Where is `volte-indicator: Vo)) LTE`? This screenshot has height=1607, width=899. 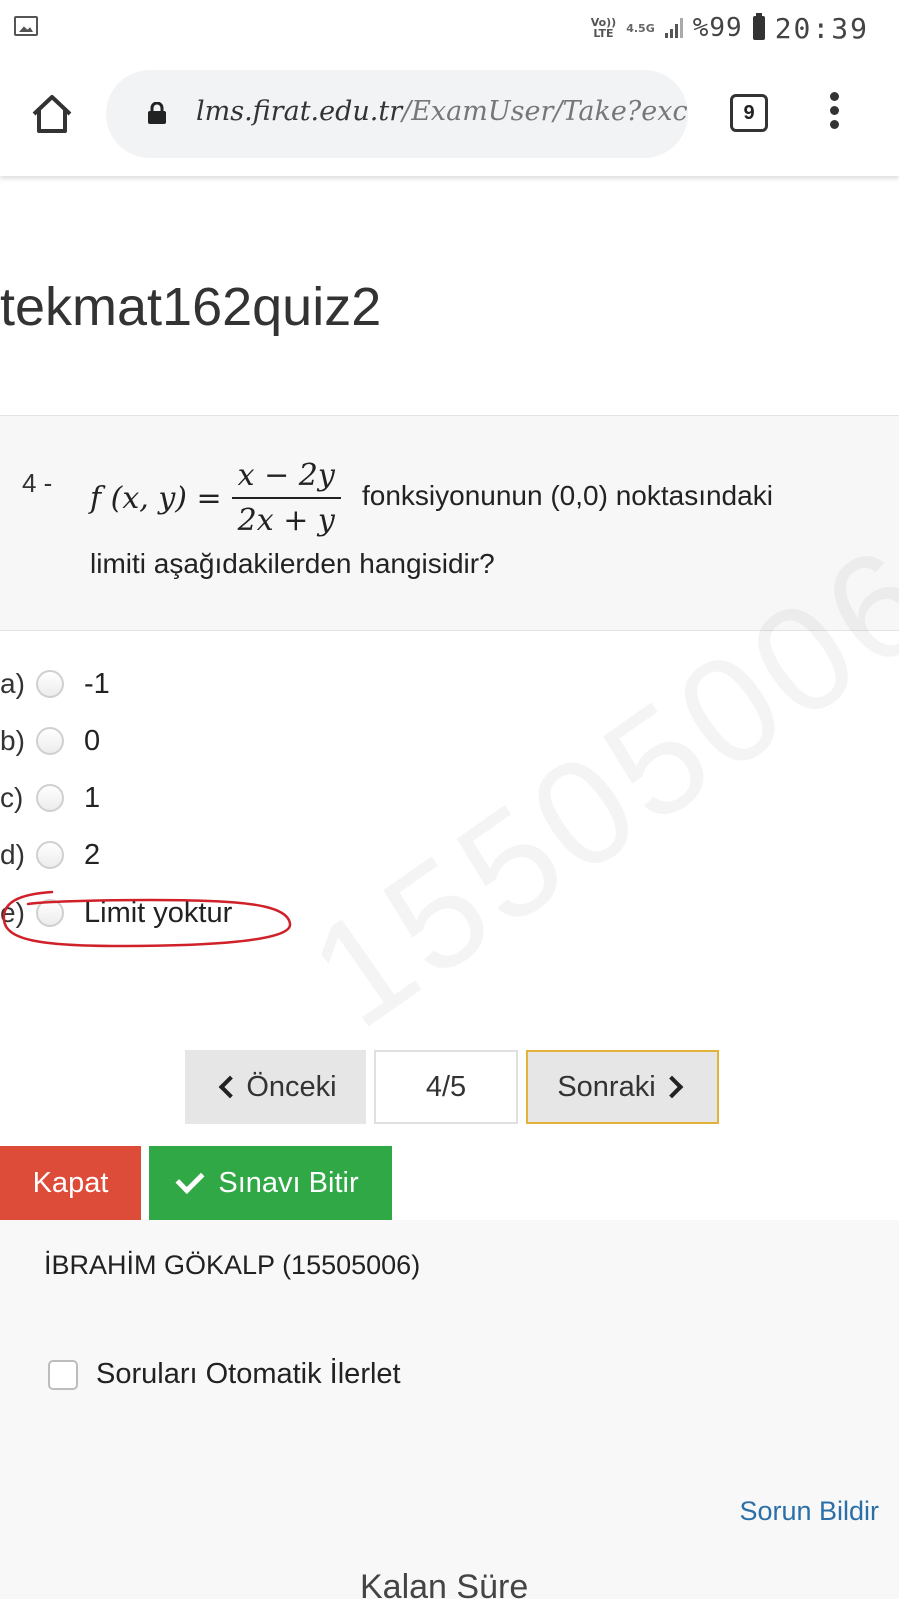
volte-indicator: Vo)) LTE is located at coordinates (604, 28).